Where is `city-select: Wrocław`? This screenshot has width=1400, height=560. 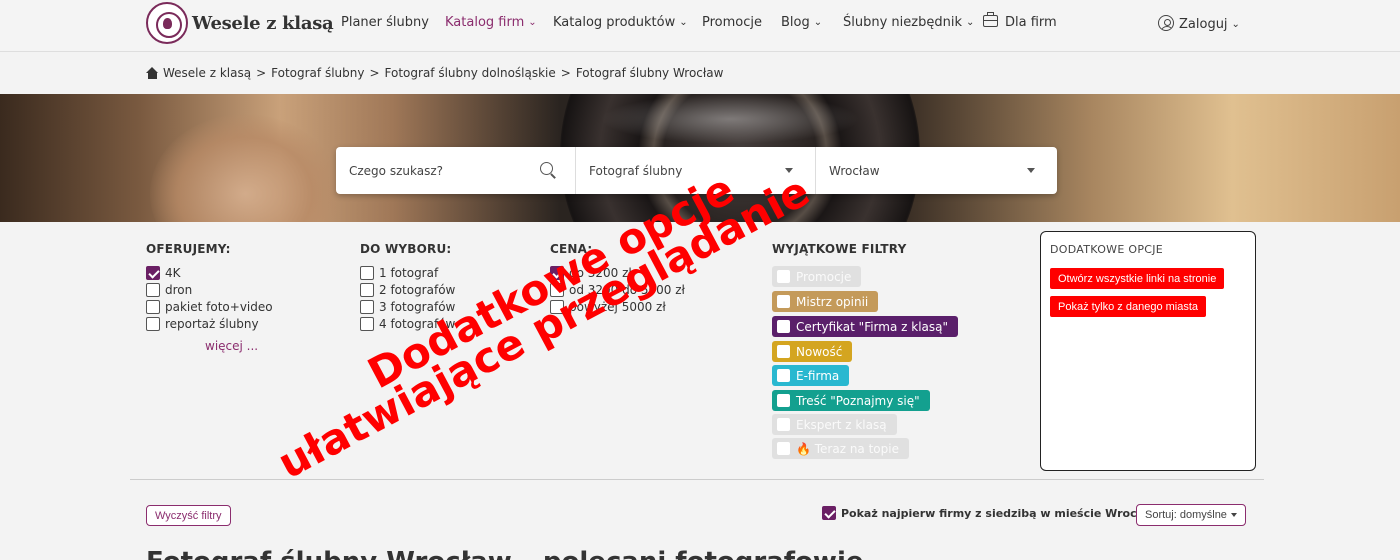 city-select: Wrocław is located at coordinates (936, 170).